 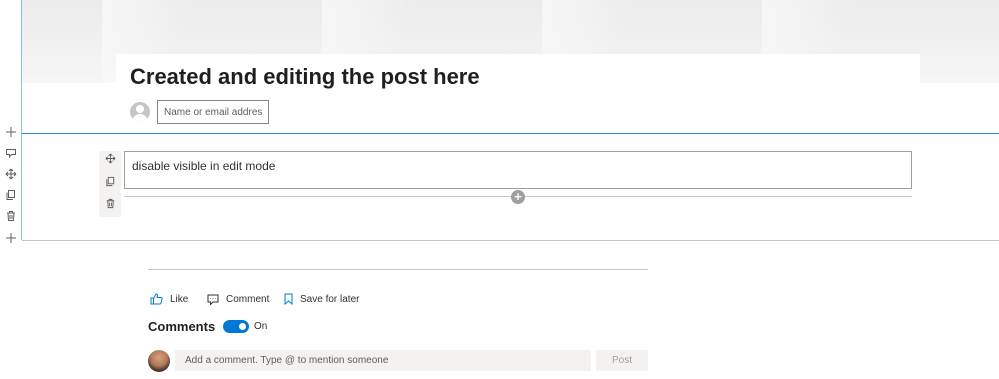 What do you see at coordinates (21, 120) in the screenshot?
I see `section-left-border` at bounding box center [21, 120].